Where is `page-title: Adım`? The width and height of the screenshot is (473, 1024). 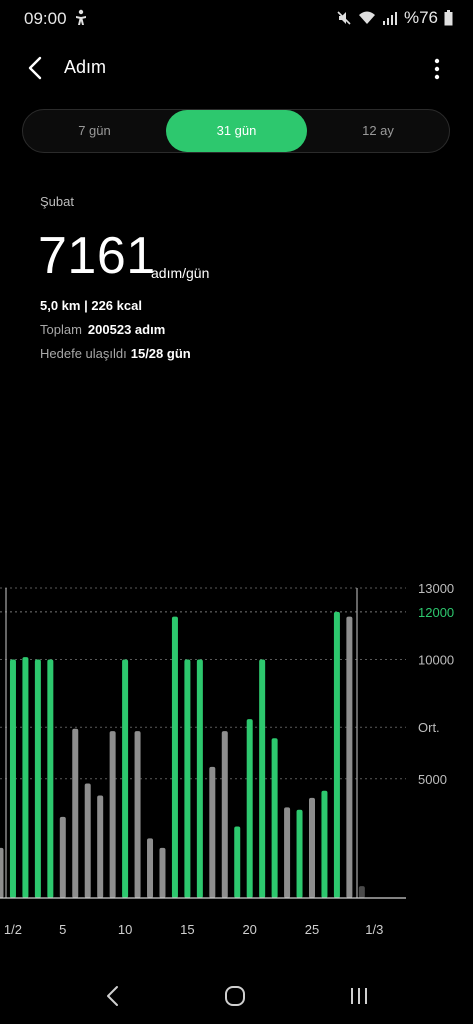 page-title: Adım is located at coordinates (85, 67).